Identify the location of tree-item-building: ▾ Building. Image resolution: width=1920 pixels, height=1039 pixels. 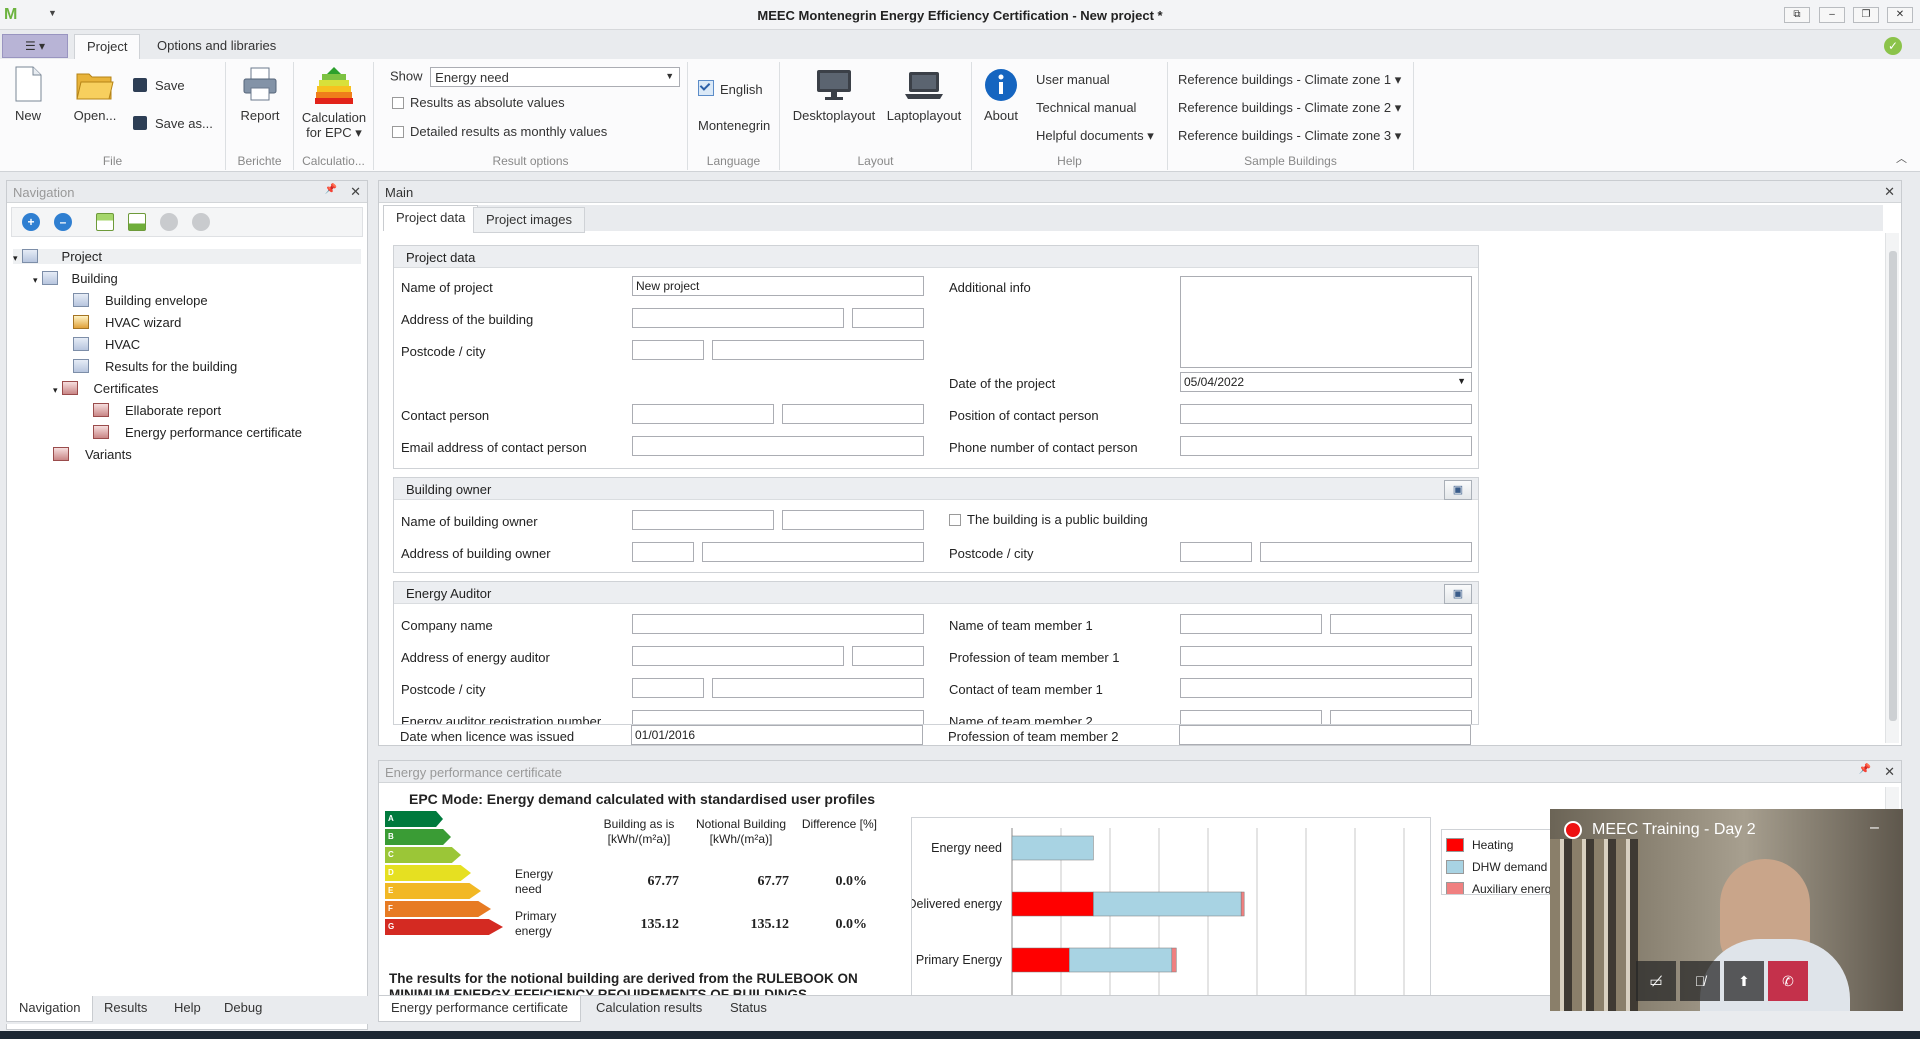
(75, 278).